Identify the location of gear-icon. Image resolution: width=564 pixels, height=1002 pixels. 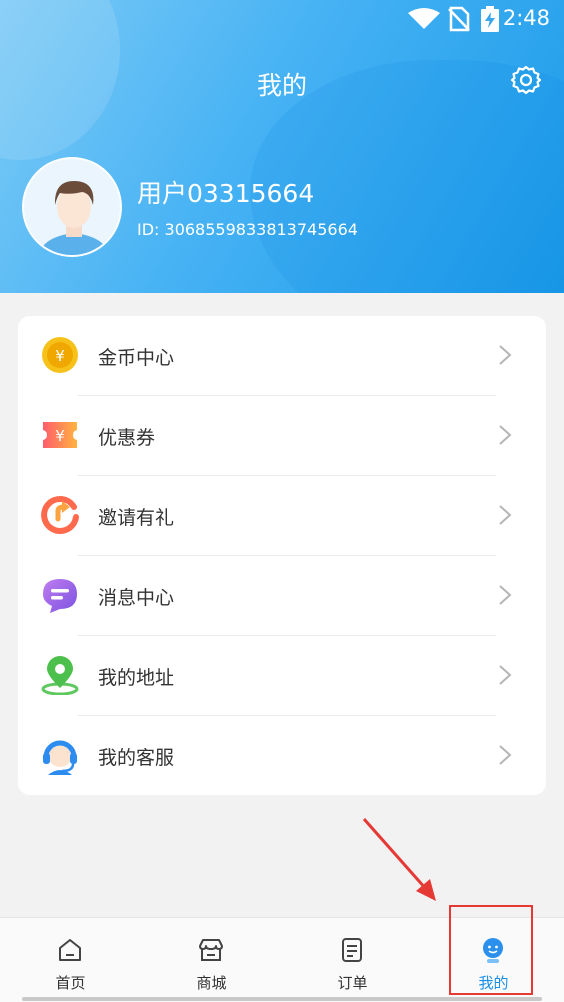
(526, 80).